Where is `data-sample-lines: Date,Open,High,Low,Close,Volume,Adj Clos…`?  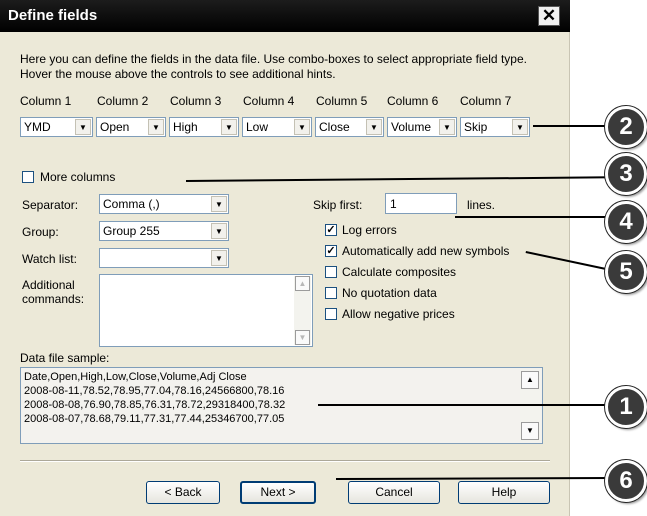
data-sample-lines: Date,Open,High,Low,Close,Volume,Adj Clos… is located at coordinates (154, 398).